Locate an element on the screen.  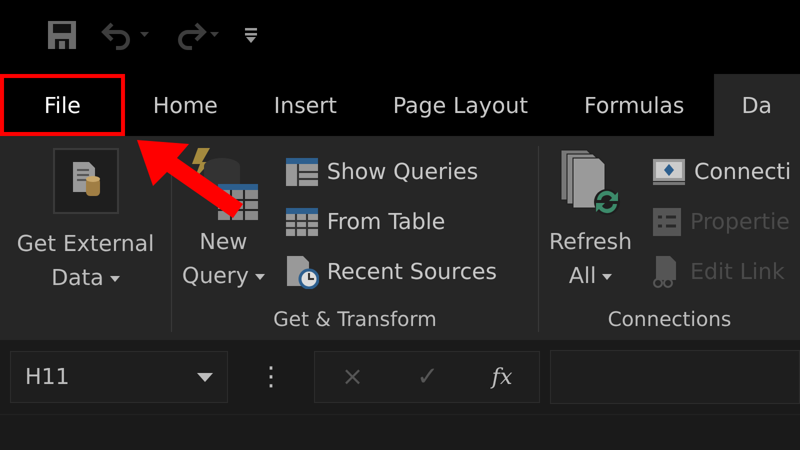
ribbon-tab: Home is located at coordinates (185, 105).